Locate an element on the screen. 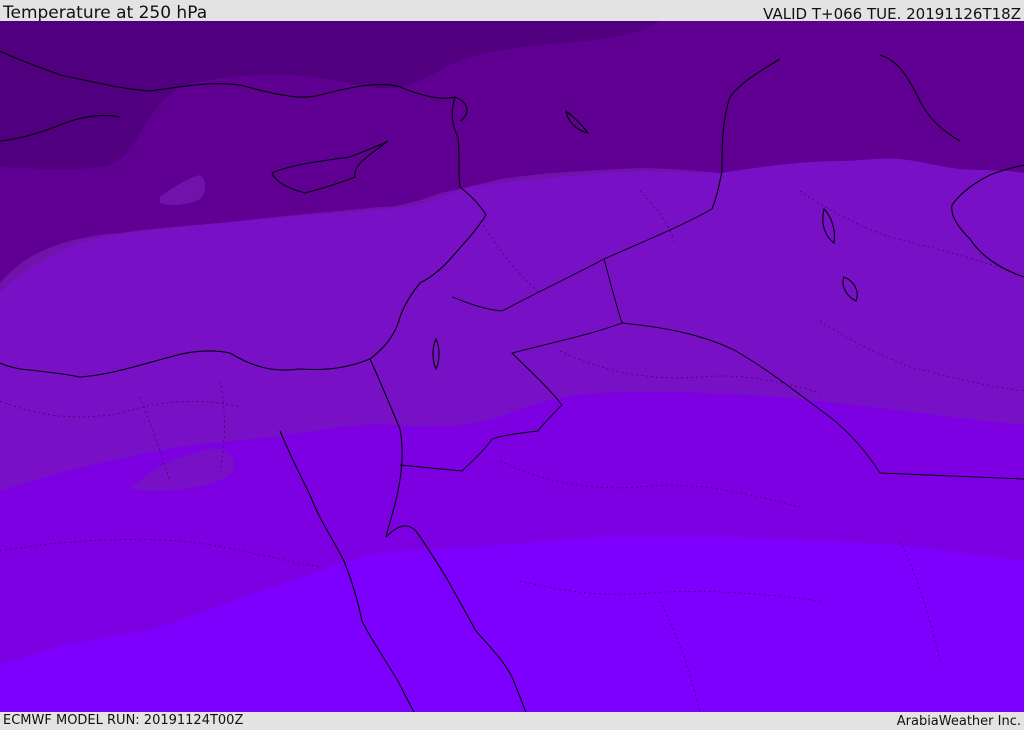  model-run: ECMWF MODEL RUN: 20191124T00Z is located at coordinates (123, 720).